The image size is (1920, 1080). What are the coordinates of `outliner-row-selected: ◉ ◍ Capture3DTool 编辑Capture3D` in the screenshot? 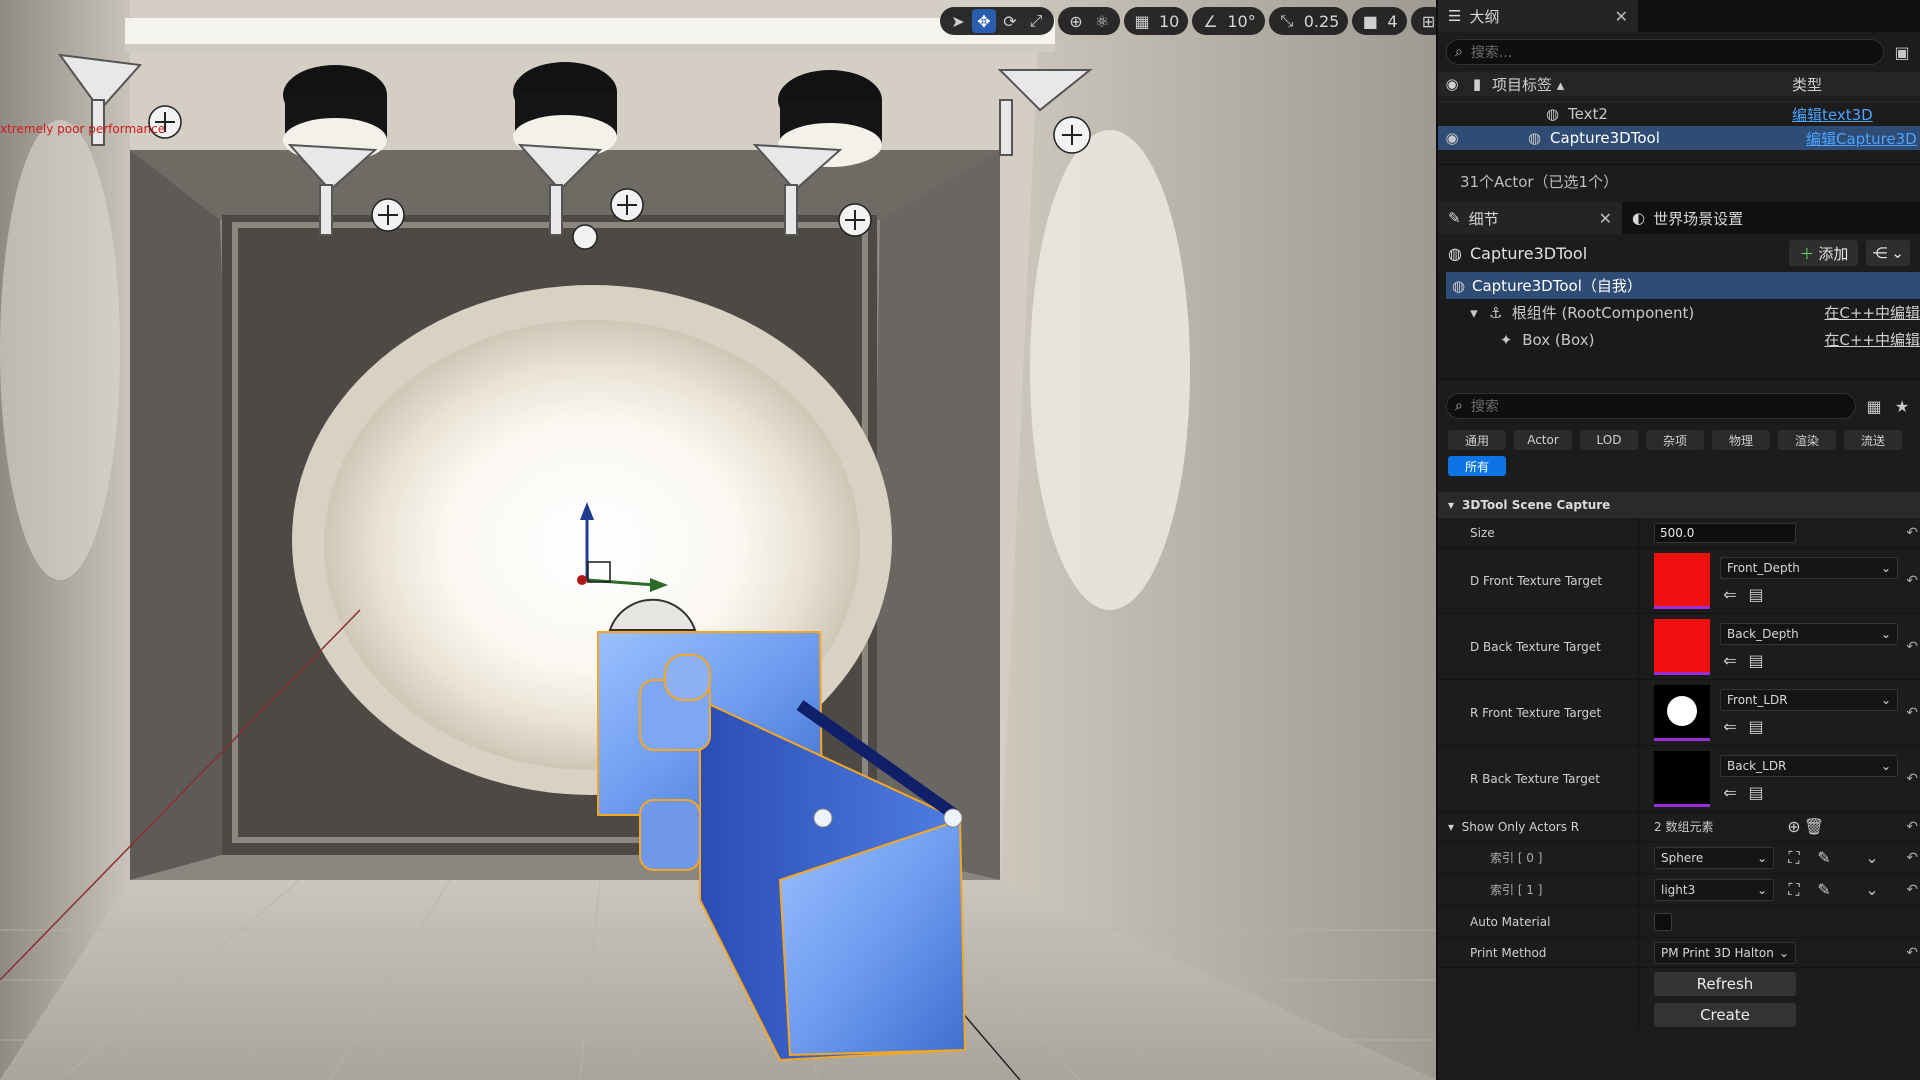 It's located at (1679, 138).